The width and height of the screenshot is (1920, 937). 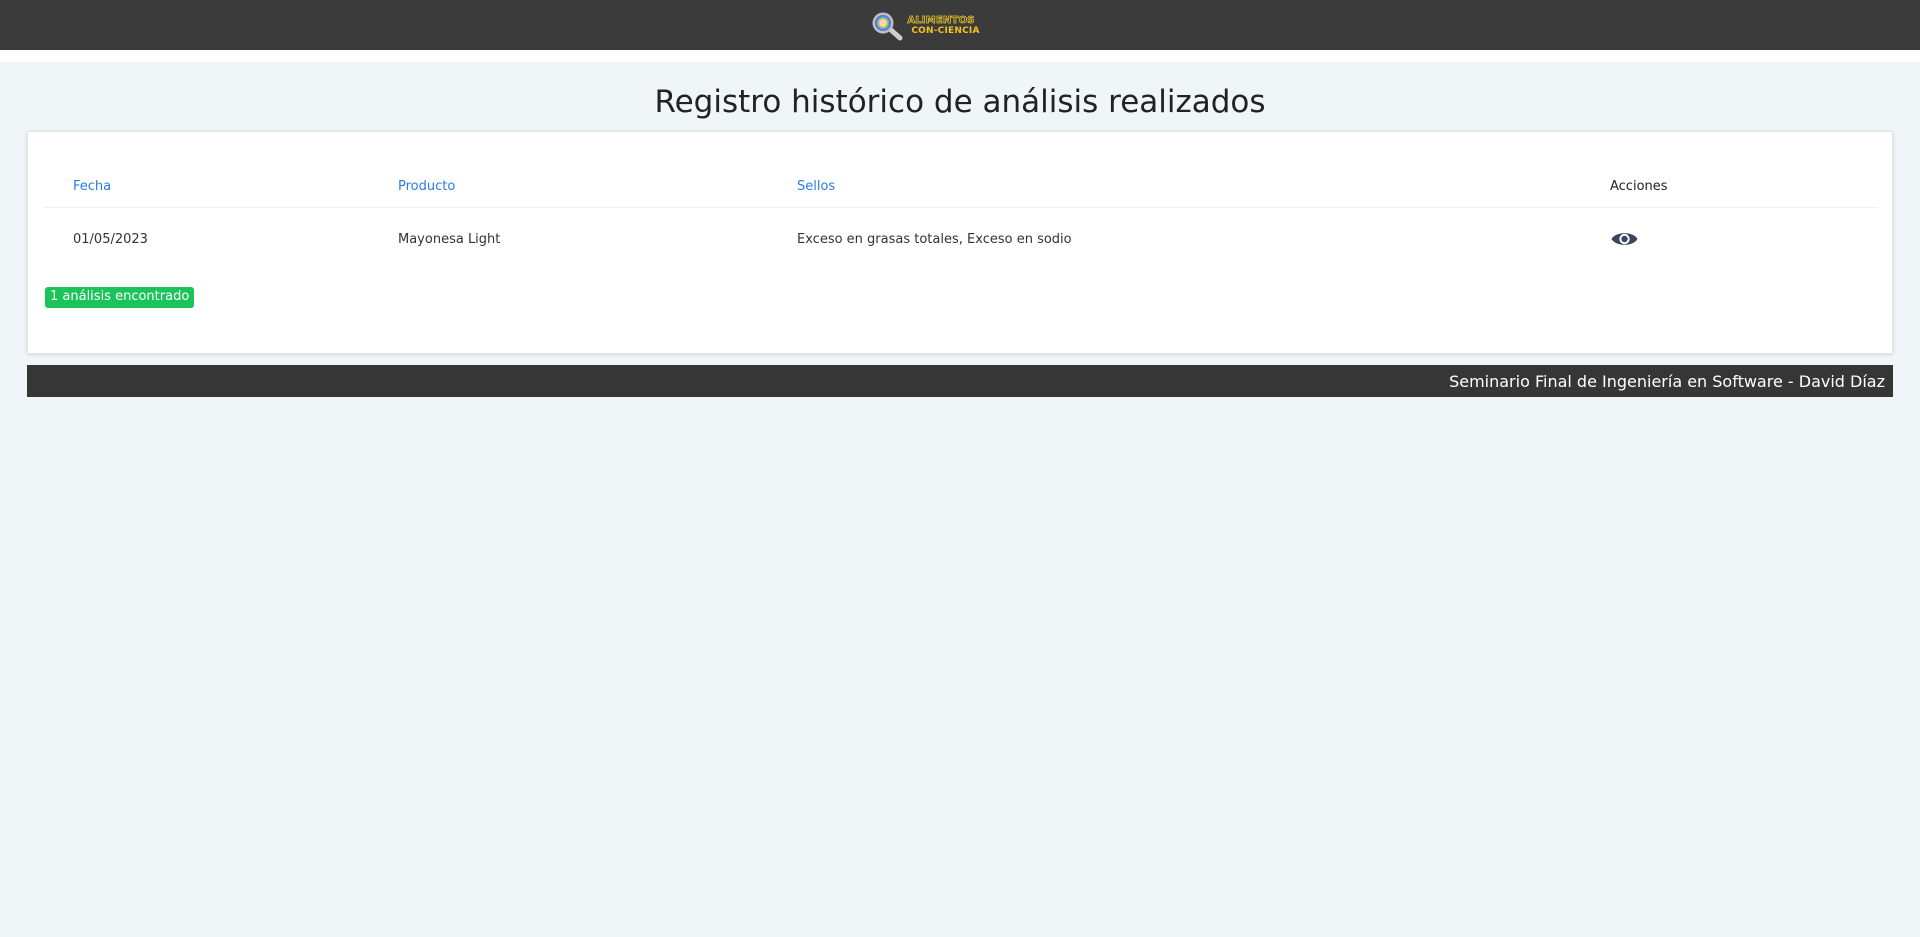 I want to click on table-header: Fecha Producto Sellos Acciones, so click(x=961, y=187).